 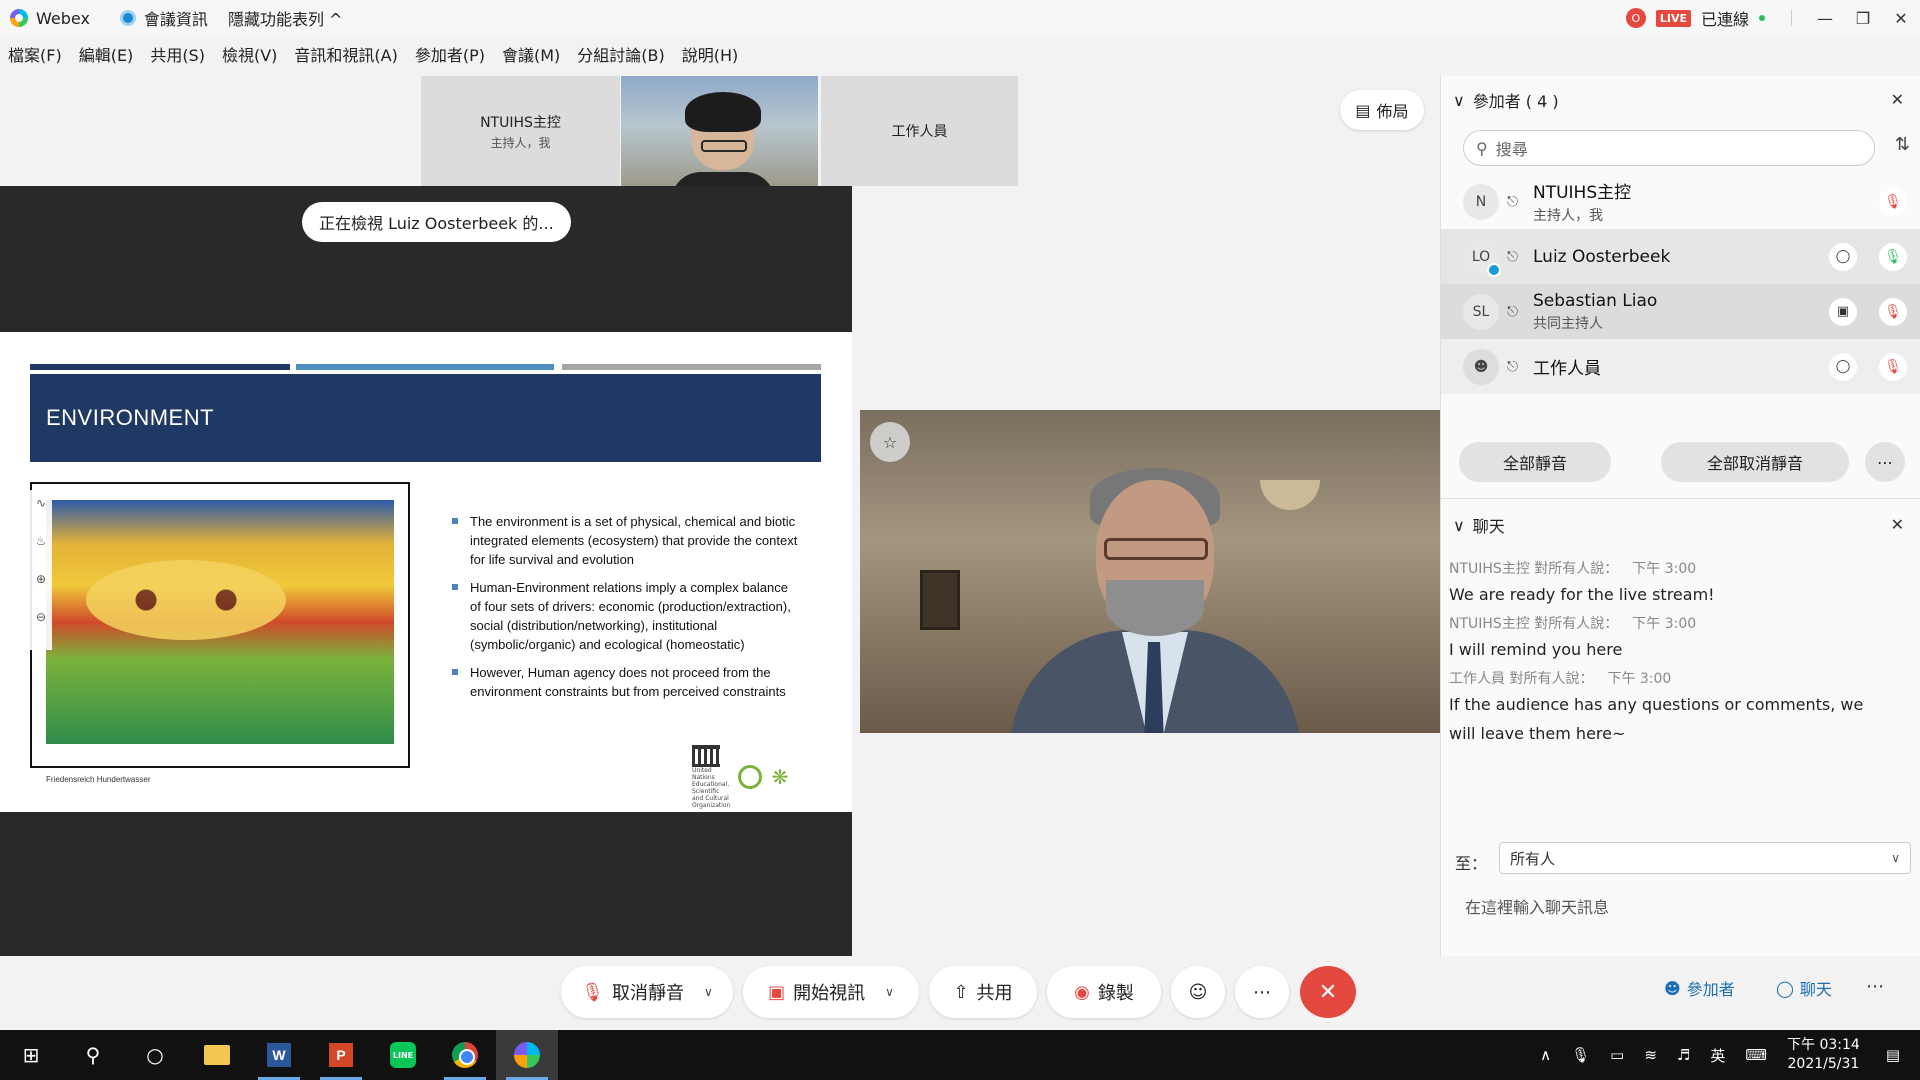 What do you see at coordinates (41, 503) in the screenshot?
I see `pen-icon: ∿` at bounding box center [41, 503].